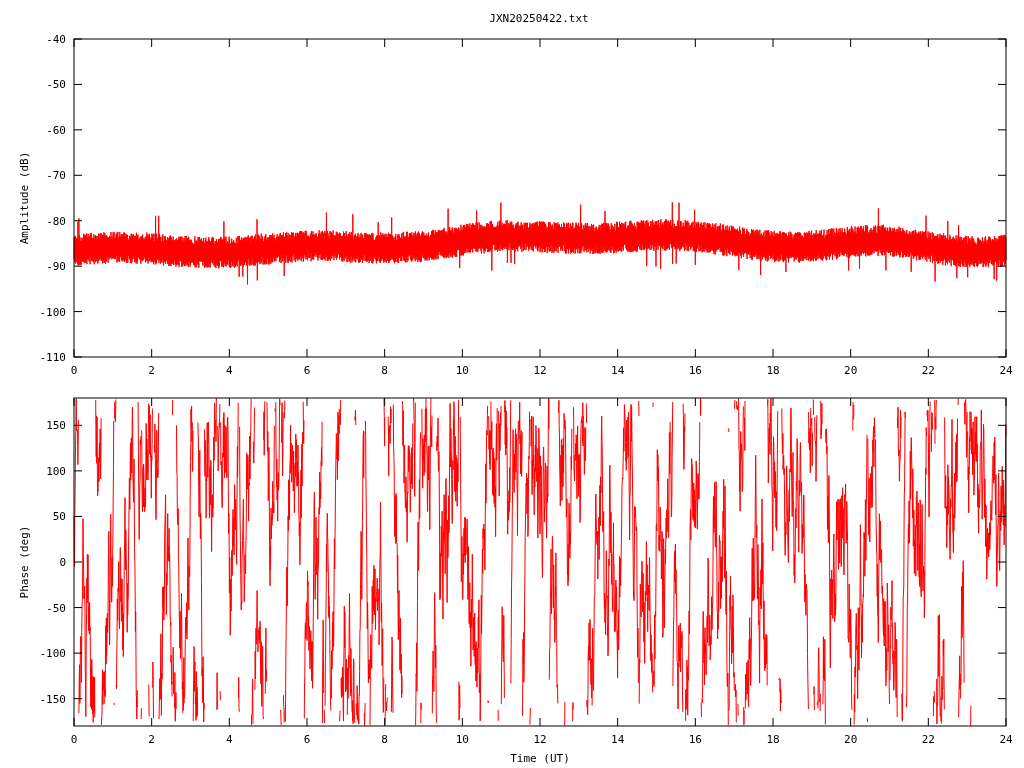  I want to click on y-tick-label: 0, so click(62, 562).